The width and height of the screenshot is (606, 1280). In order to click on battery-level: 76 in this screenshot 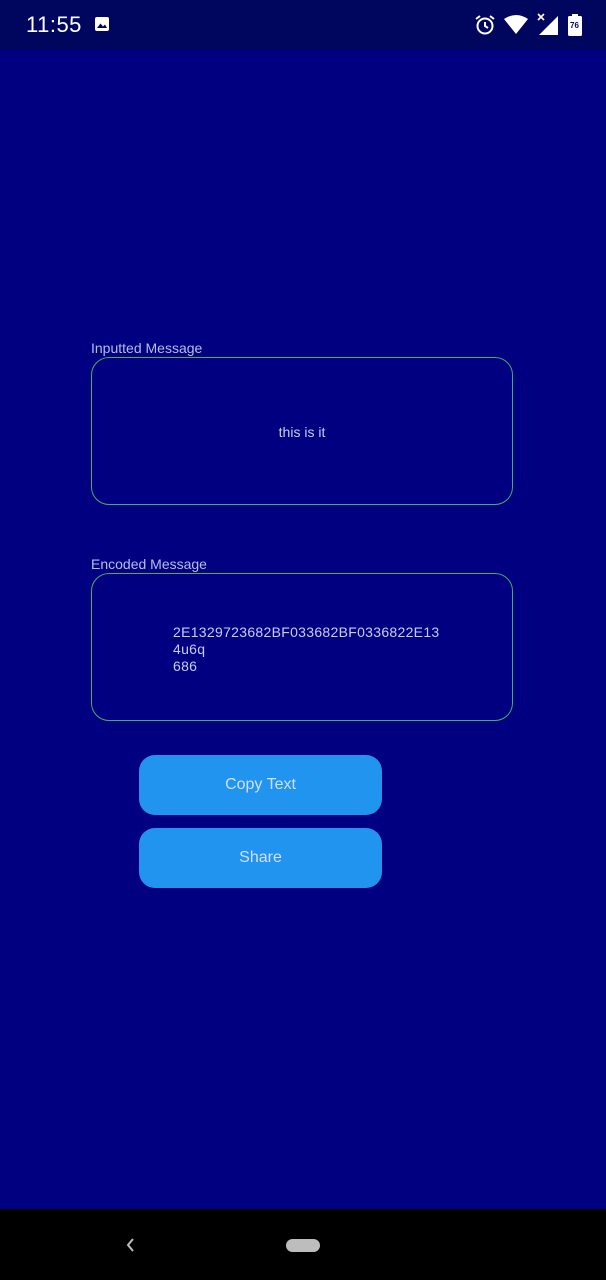, I will do `click(574, 25)`.